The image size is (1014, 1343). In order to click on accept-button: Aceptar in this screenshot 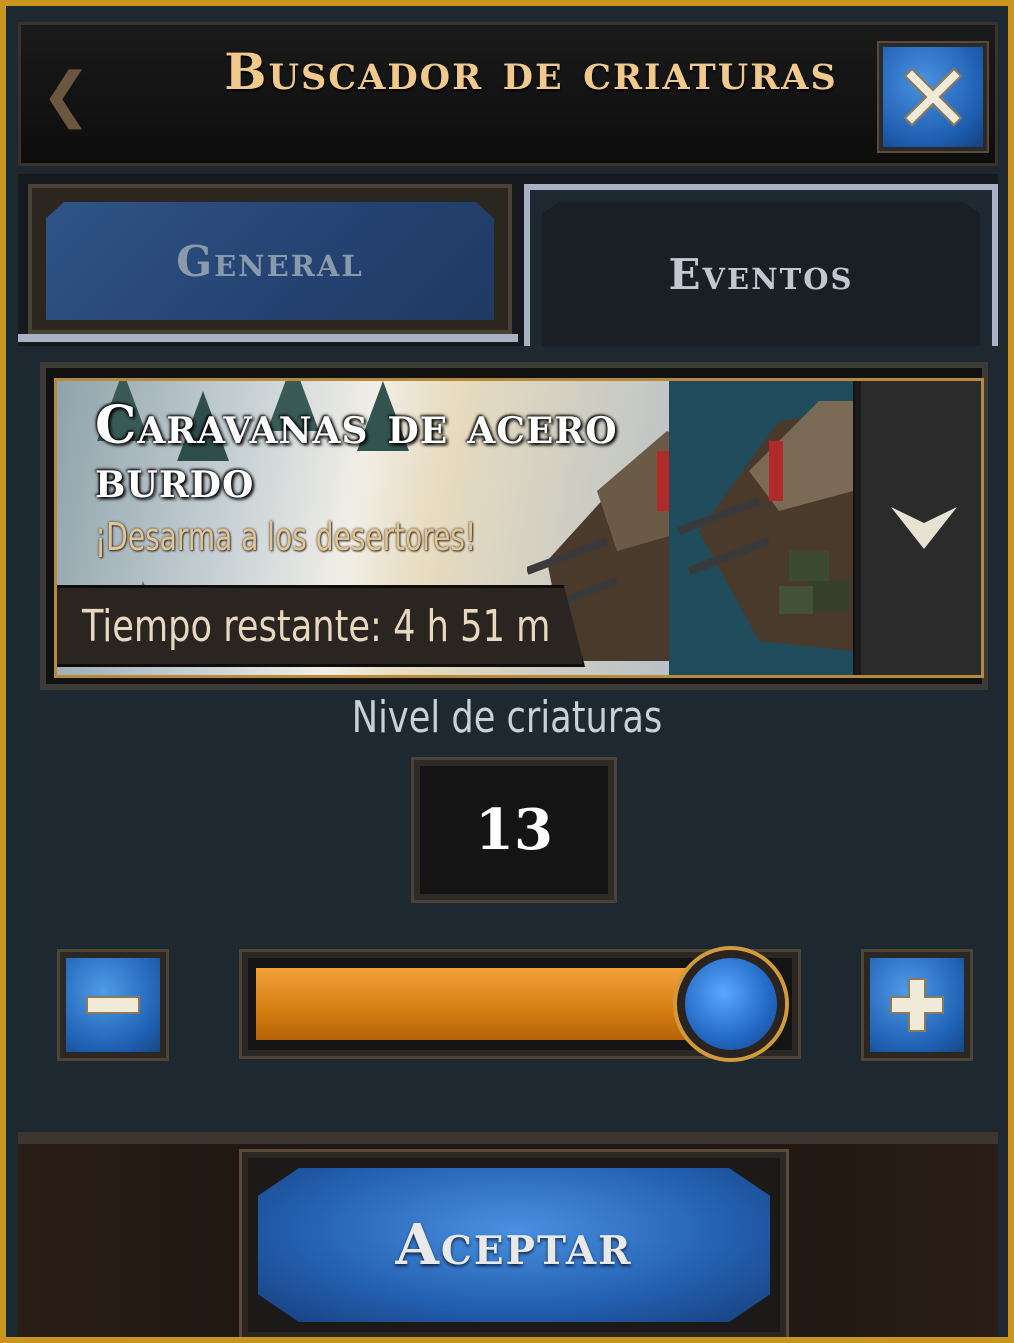, I will do `click(514, 1243)`.